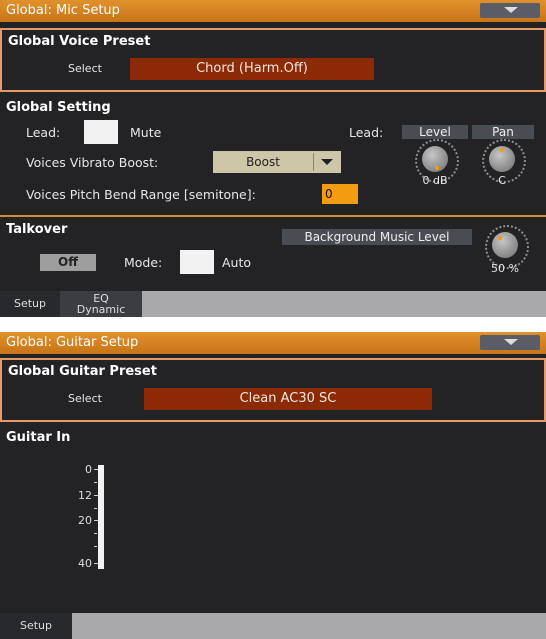 The image size is (546, 639). Describe the element at coordinates (68, 262) in the screenshot. I see `talkover-toggle-button: Off` at that location.